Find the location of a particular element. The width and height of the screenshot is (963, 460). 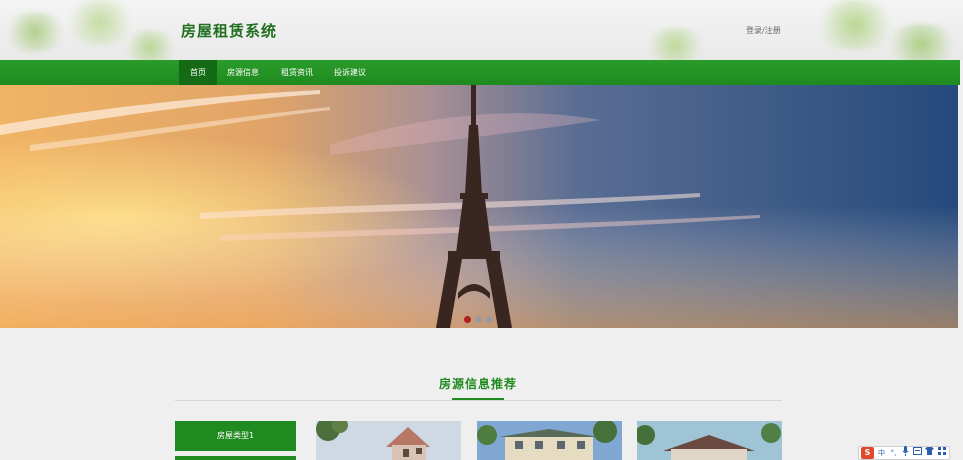

section-title-recommend: 房源信息推荐 is located at coordinates (477, 384).